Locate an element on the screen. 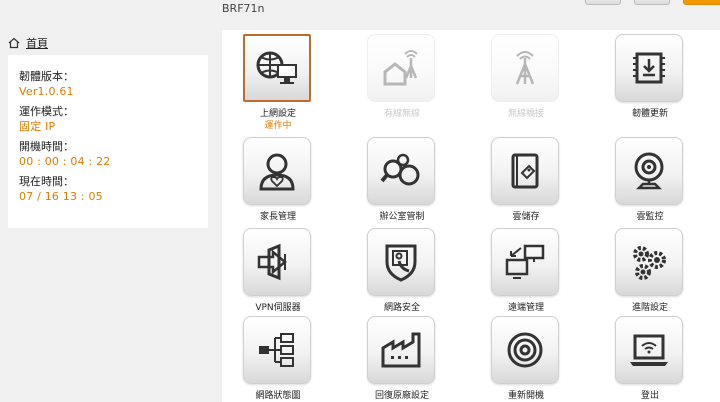  operation-mode-value: 固定 IP is located at coordinates (37, 126).